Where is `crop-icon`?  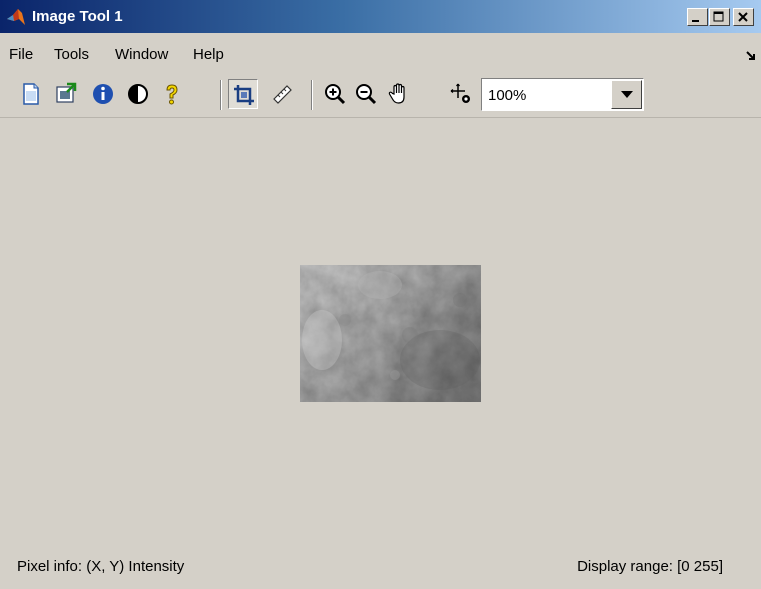 crop-icon is located at coordinates (244, 95).